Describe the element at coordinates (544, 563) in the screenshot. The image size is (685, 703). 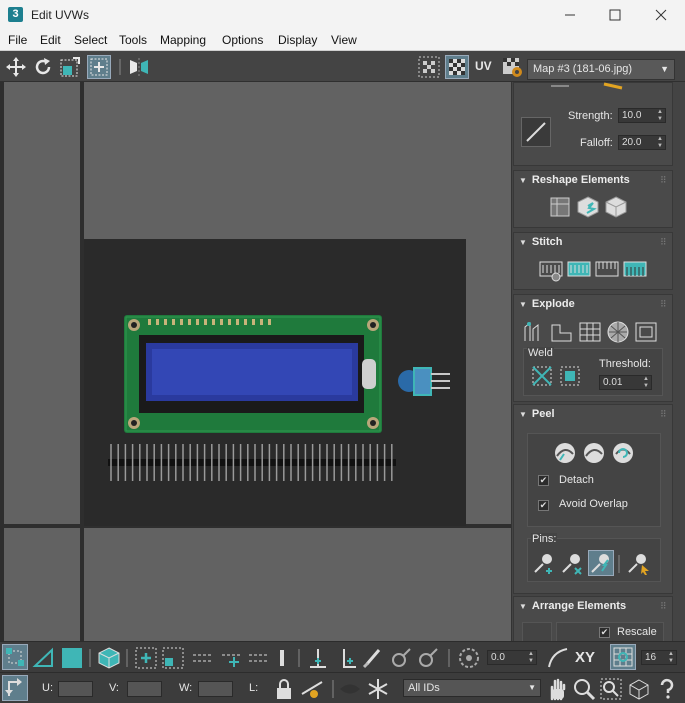
I see `pin-add-button` at that location.